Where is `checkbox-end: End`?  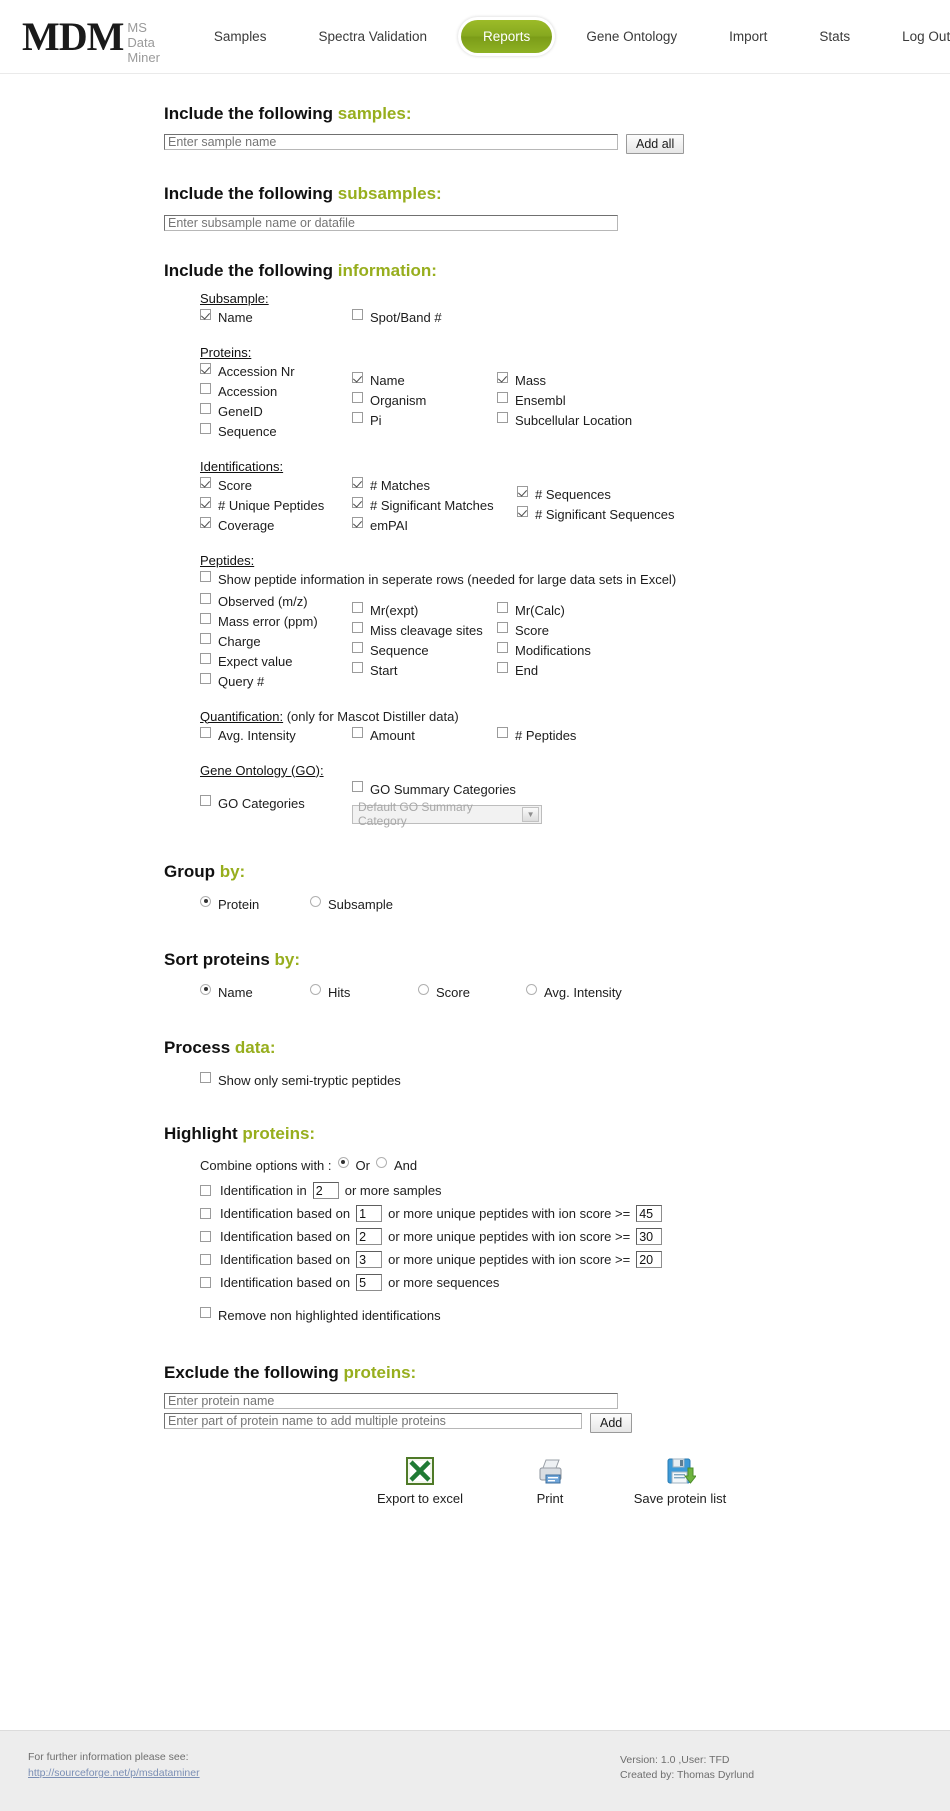 checkbox-end: End is located at coordinates (597, 670).